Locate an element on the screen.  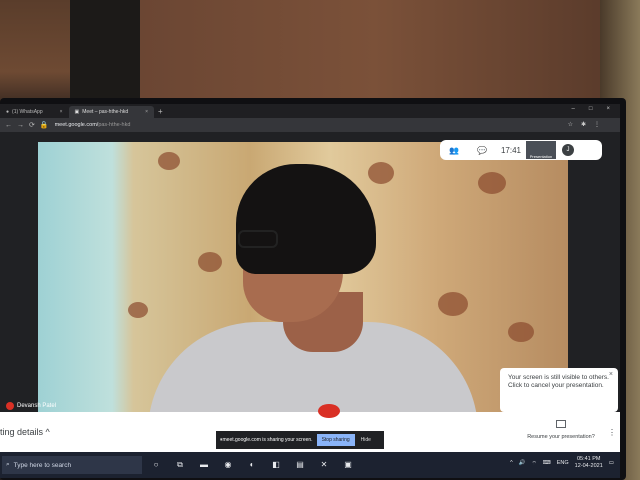
taskbar-clock: 05:41 PM 12-04-2021 is located at coordinates (589, 463).